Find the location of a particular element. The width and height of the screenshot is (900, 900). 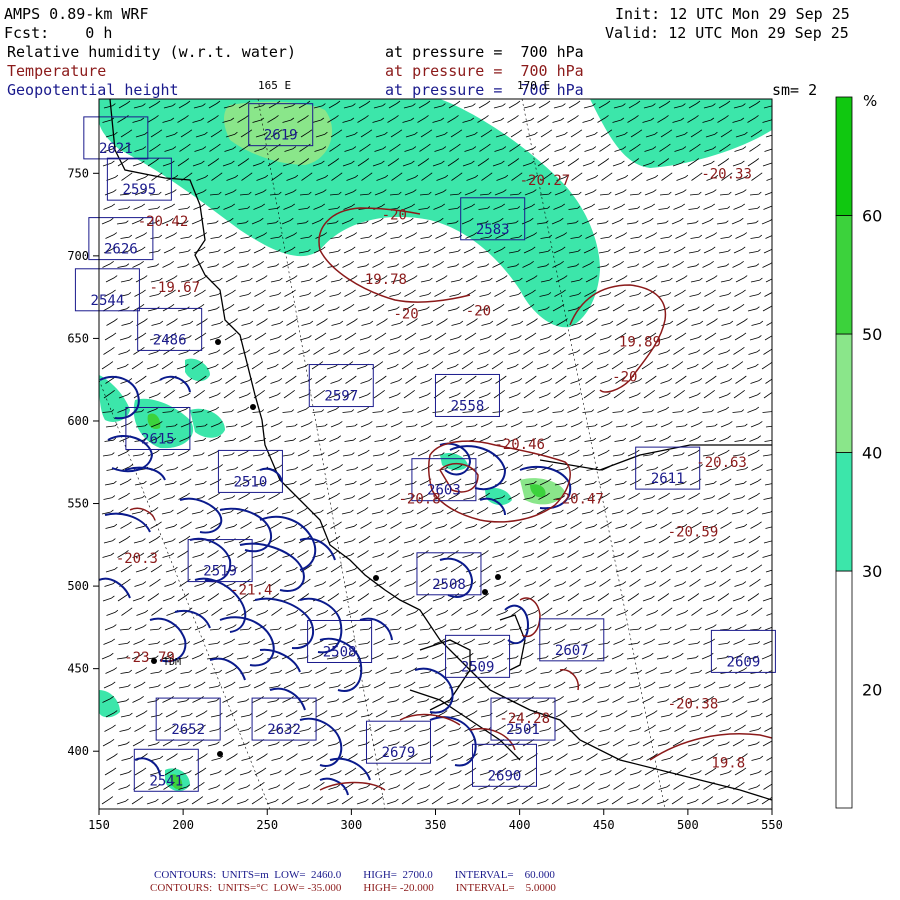

y-tick-label: 550 is located at coordinates (78, 504).